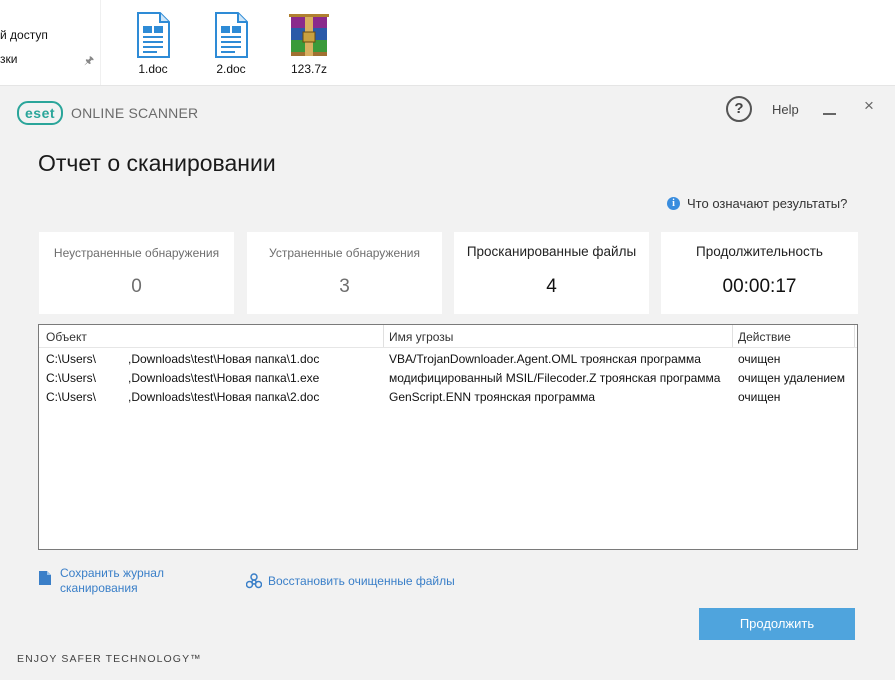 The height and width of the screenshot is (680, 895). I want to click on column-header-threat: Имя угрозы, so click(421, 337).